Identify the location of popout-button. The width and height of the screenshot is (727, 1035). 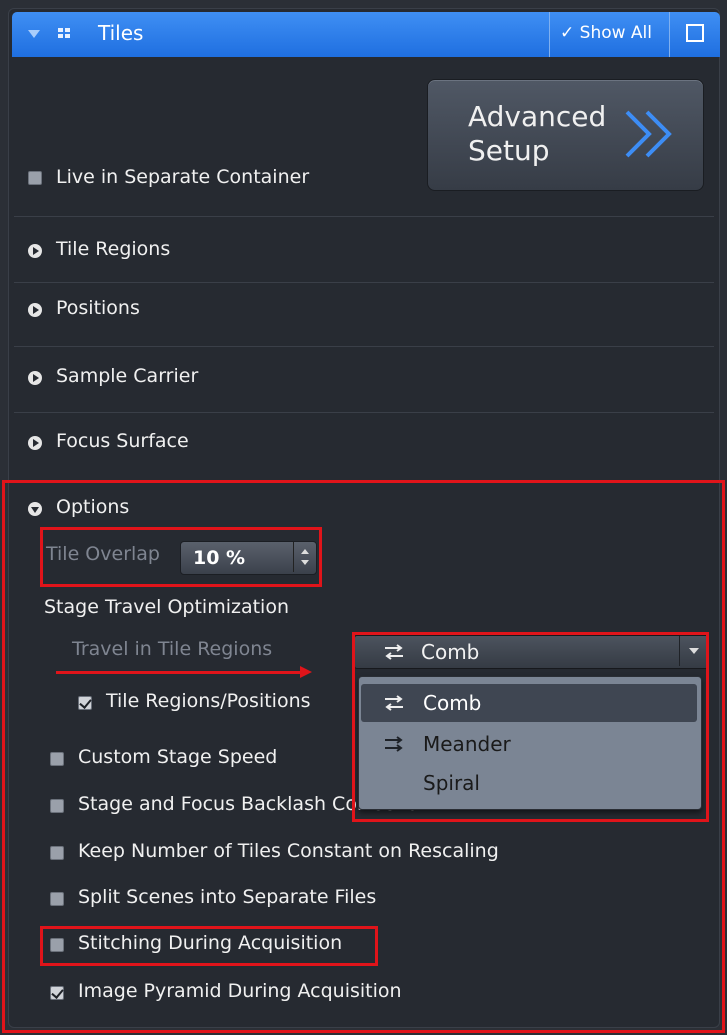
(695, 34).